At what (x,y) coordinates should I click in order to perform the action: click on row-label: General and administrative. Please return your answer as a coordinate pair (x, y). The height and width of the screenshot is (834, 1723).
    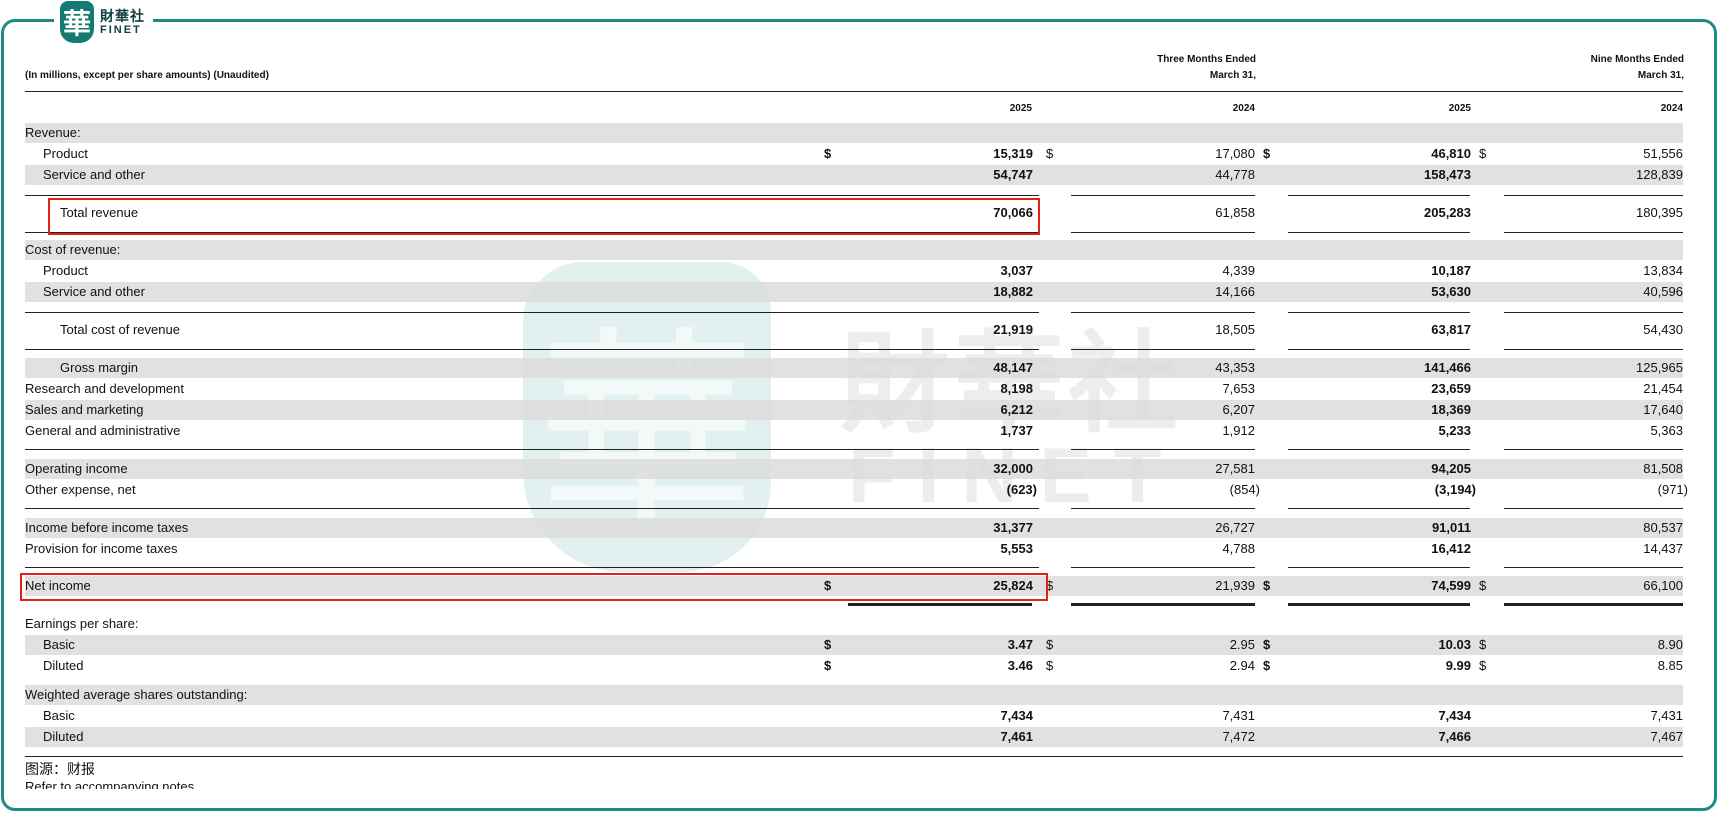
    Looking at the image, I should click on (103, 430).